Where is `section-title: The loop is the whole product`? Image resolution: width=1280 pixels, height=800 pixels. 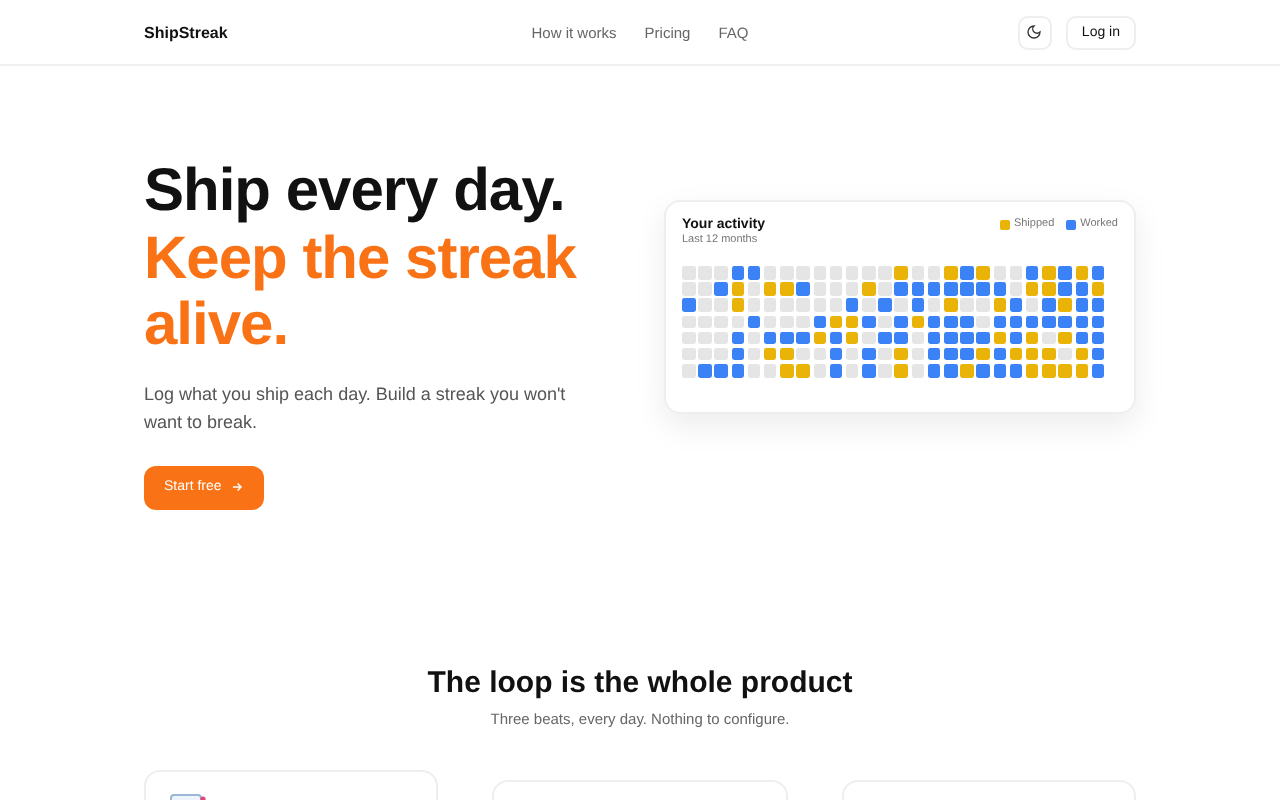 section-title: The loop is the whole product is located at coordinates (640, 682).